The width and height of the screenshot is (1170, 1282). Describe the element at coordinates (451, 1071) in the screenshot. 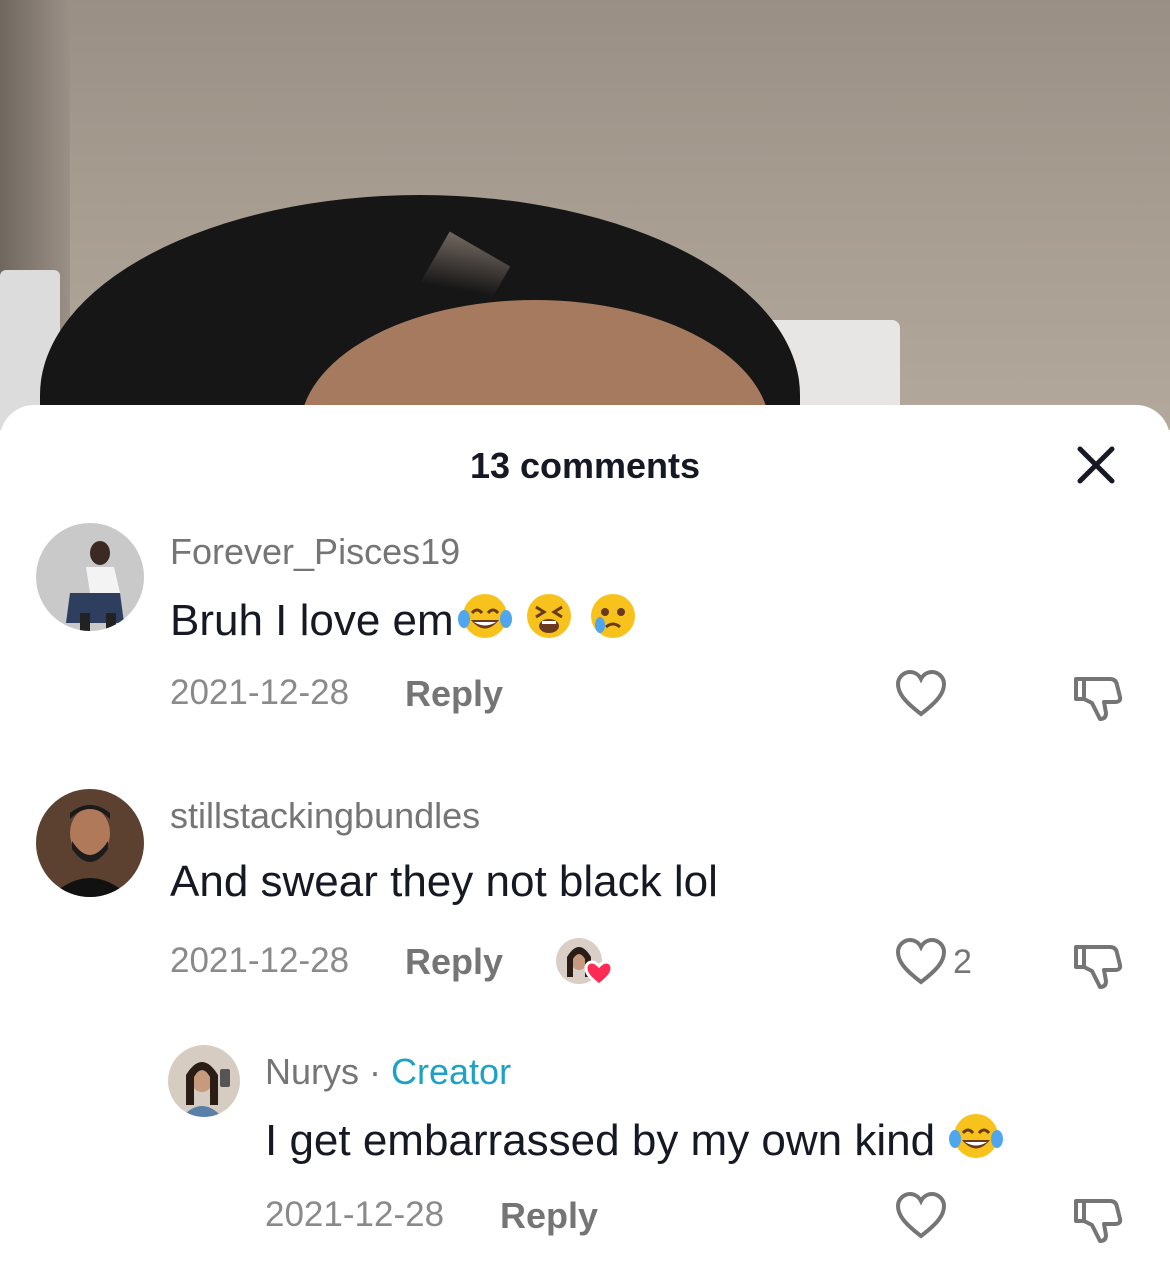

I see `creator-badge: Creator` at that location.